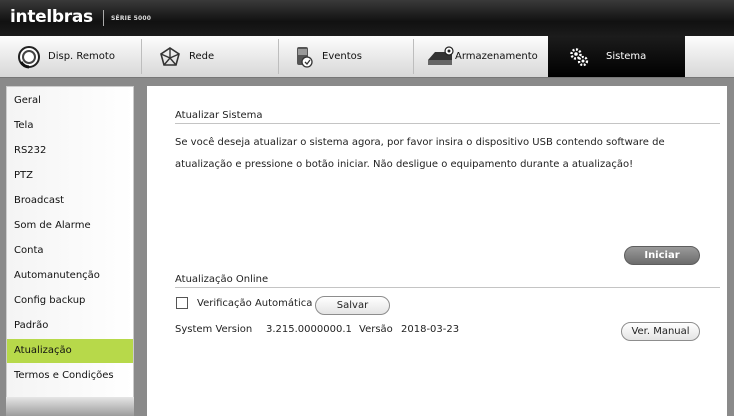 The image size is (734, 416). I want to click on sidebar-item-tela: Tela, so click(70, 126).